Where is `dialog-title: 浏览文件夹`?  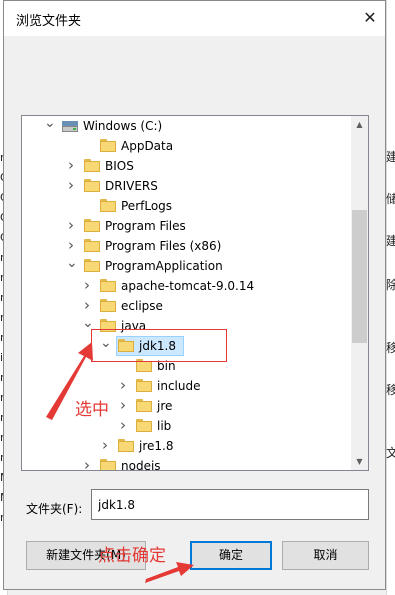
dialog-title: 浏览文件夹 is located at coordinates (49, 21).